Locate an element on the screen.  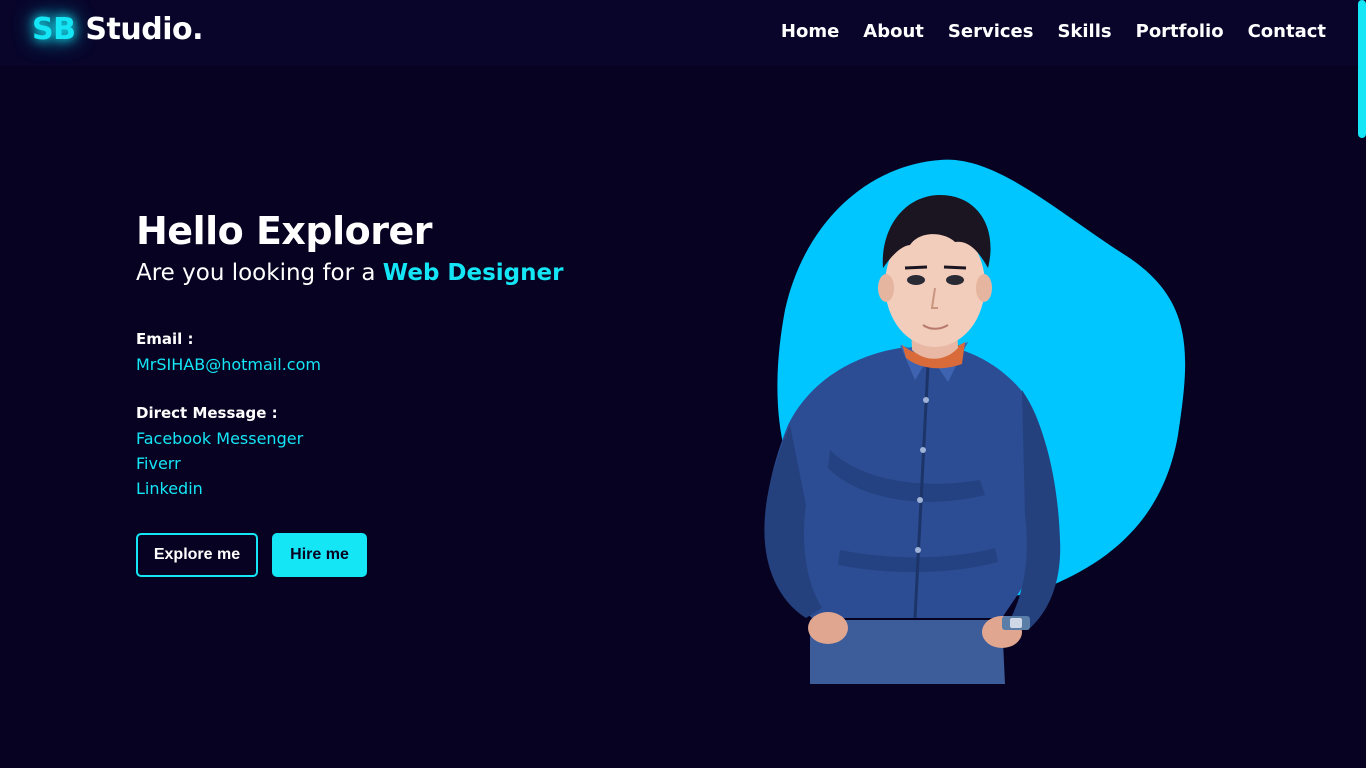
nav-about: About is located at coordinates (893, 31).